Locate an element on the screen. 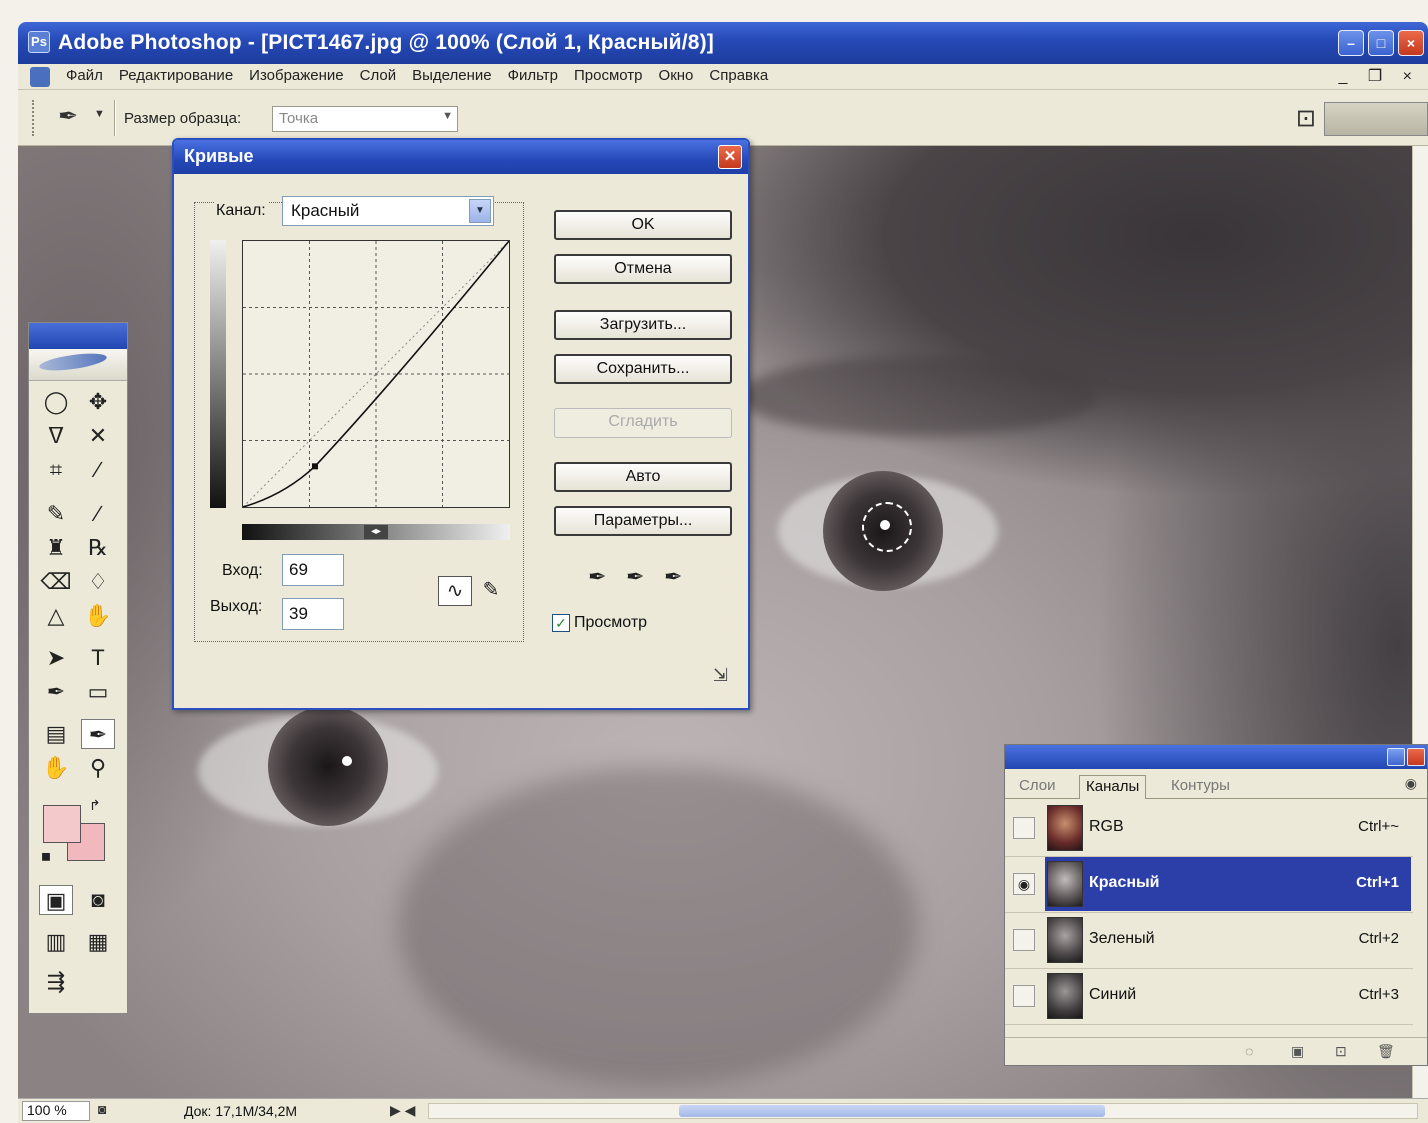 This screenshot has height=1123, width=1428. menu-filter: Фильтр is located at coordinates (533, 75).